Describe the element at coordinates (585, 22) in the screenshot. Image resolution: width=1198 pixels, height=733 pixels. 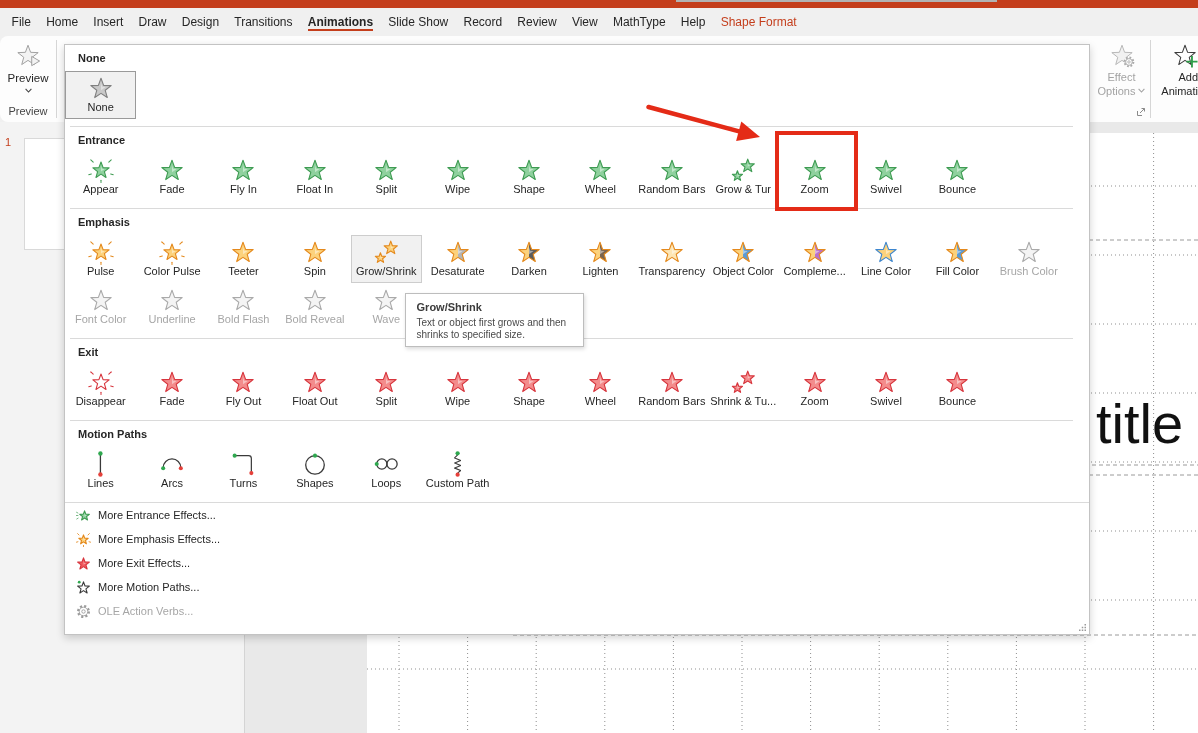
I see `ribbon-tab: View` at that location.